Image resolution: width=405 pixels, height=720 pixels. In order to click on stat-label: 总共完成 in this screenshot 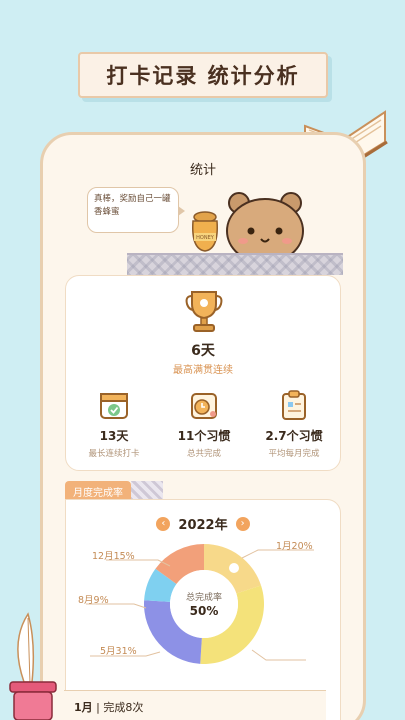, I will do `click(203, 454)`.